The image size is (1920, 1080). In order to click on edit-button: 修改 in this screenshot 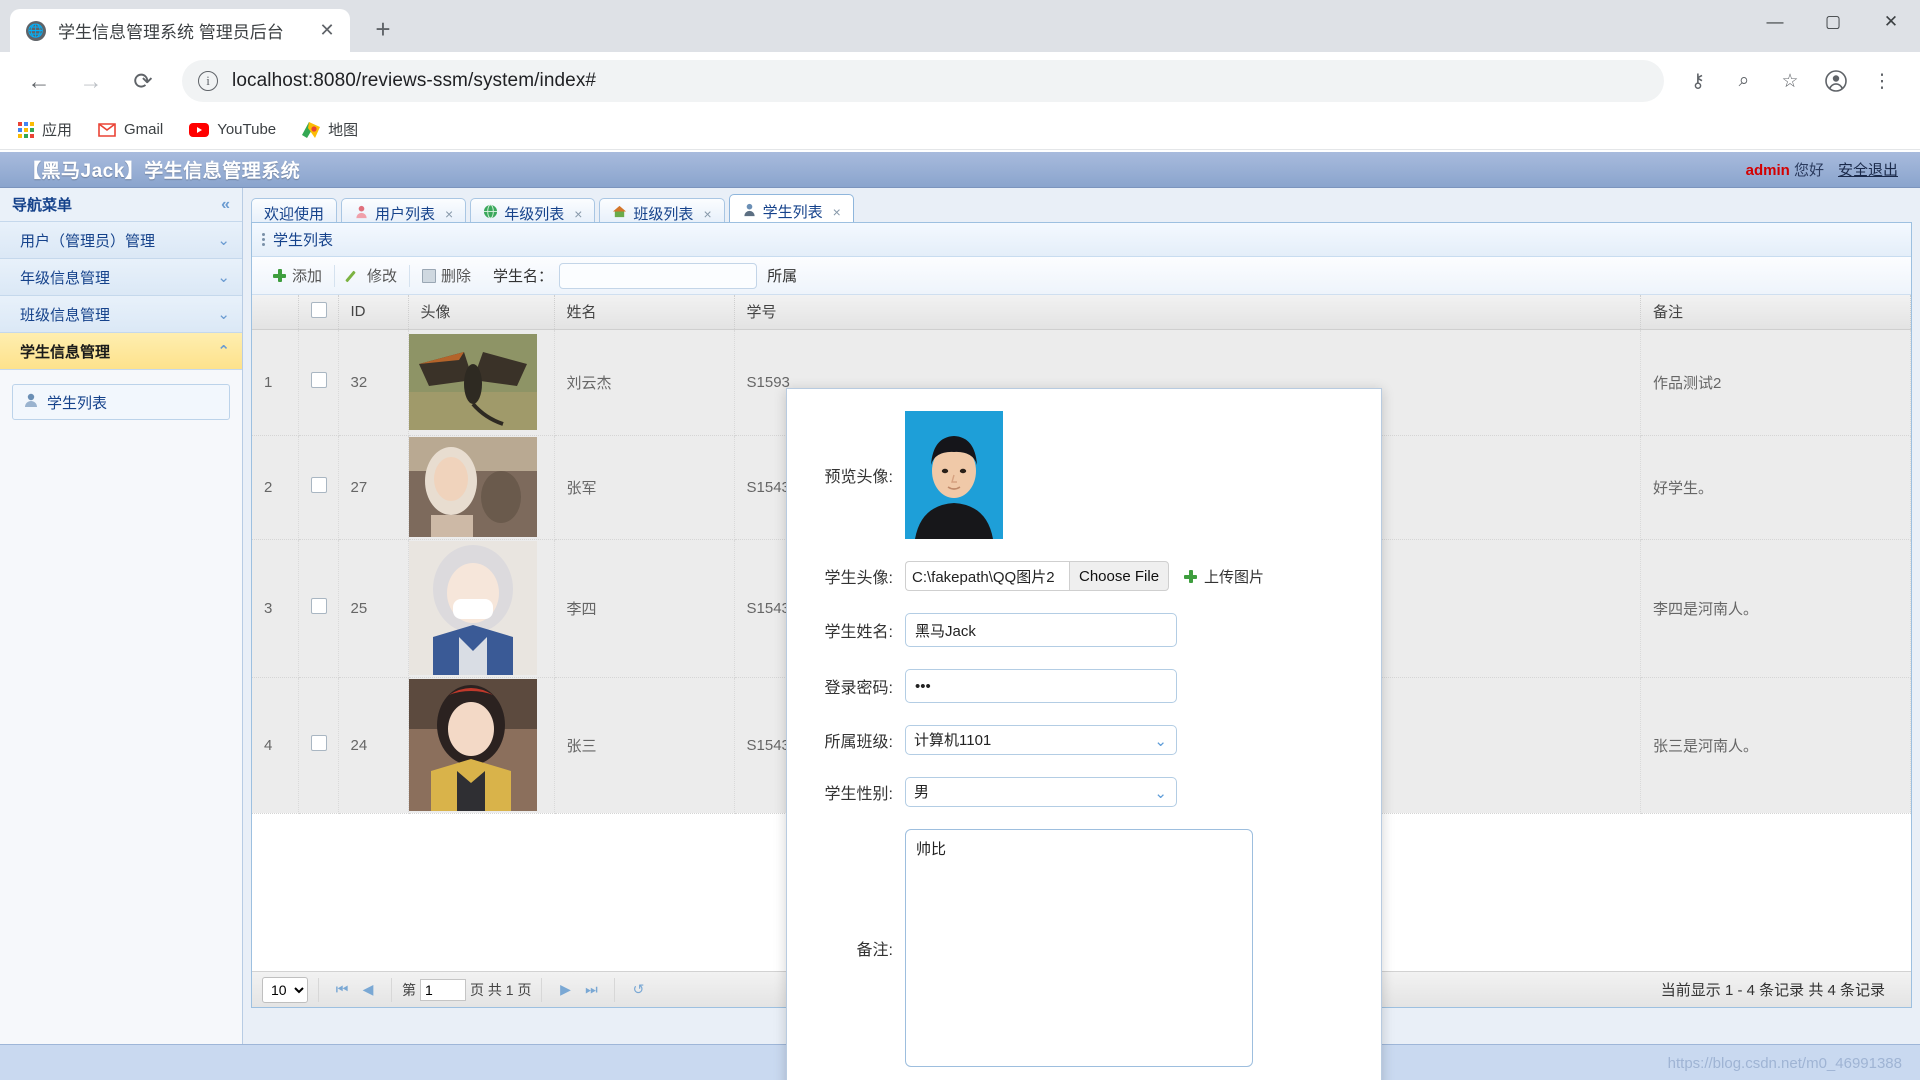, I will do `click(372, 276)`.